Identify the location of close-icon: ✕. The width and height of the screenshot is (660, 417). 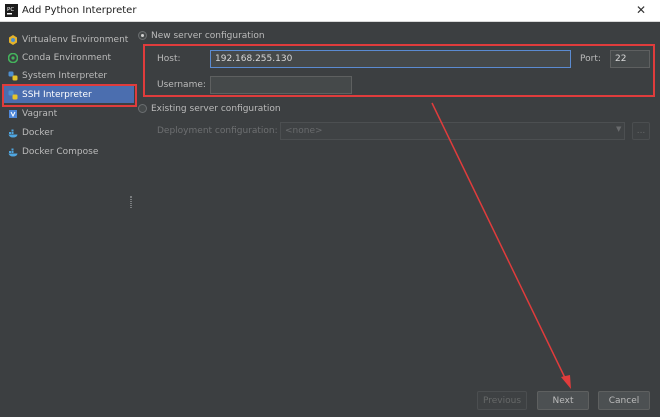
(641, 10).